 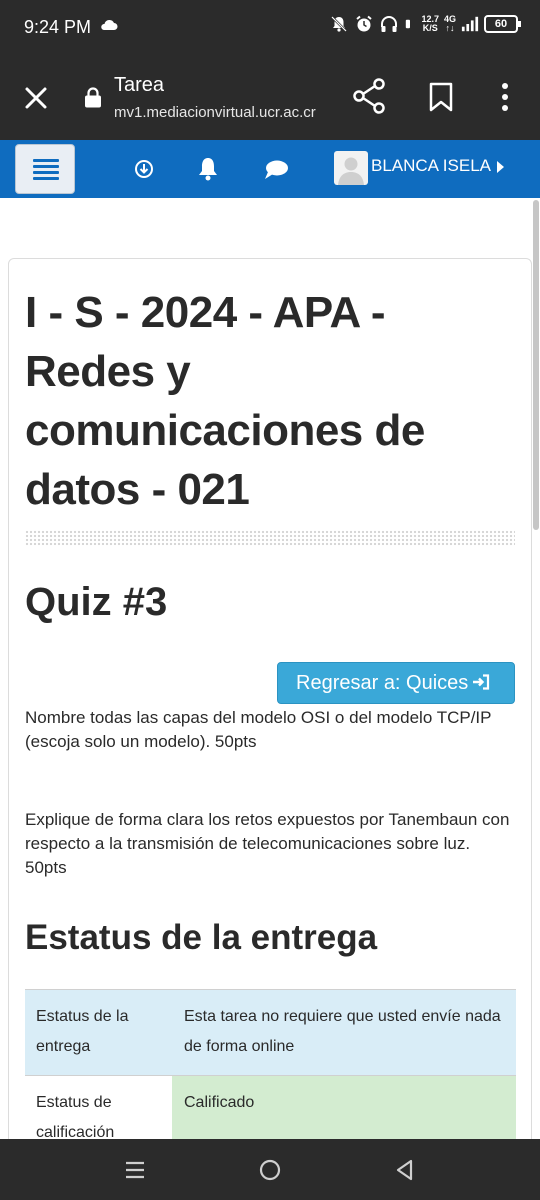 I want to click on recents-icon, so click(x=135, y=1170).